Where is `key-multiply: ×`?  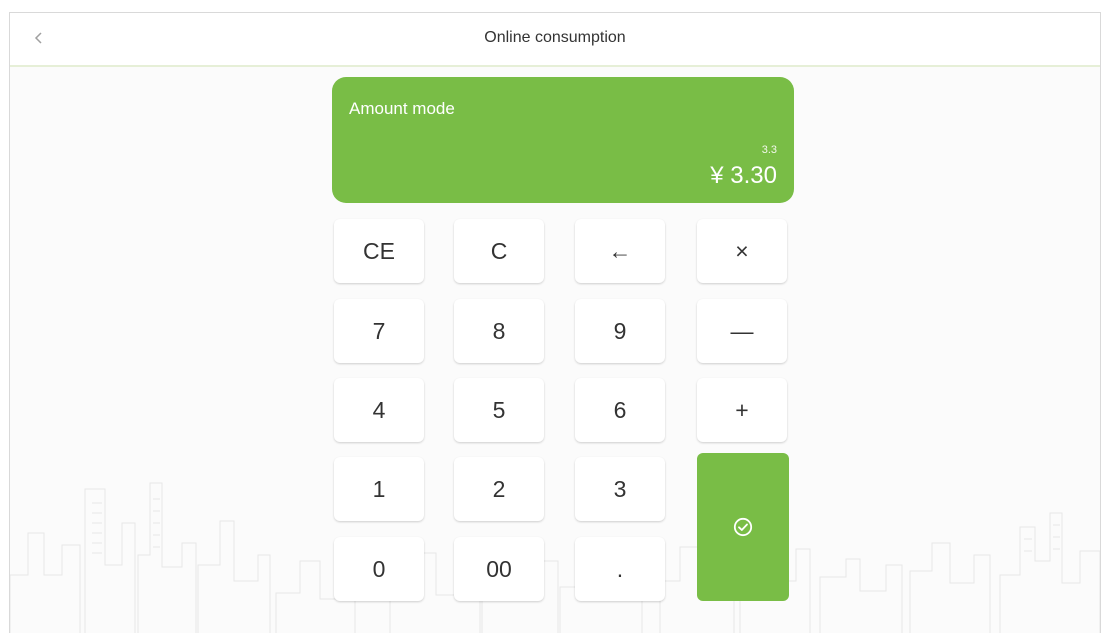
key-multiply: × is located at coordinates (742, 251).